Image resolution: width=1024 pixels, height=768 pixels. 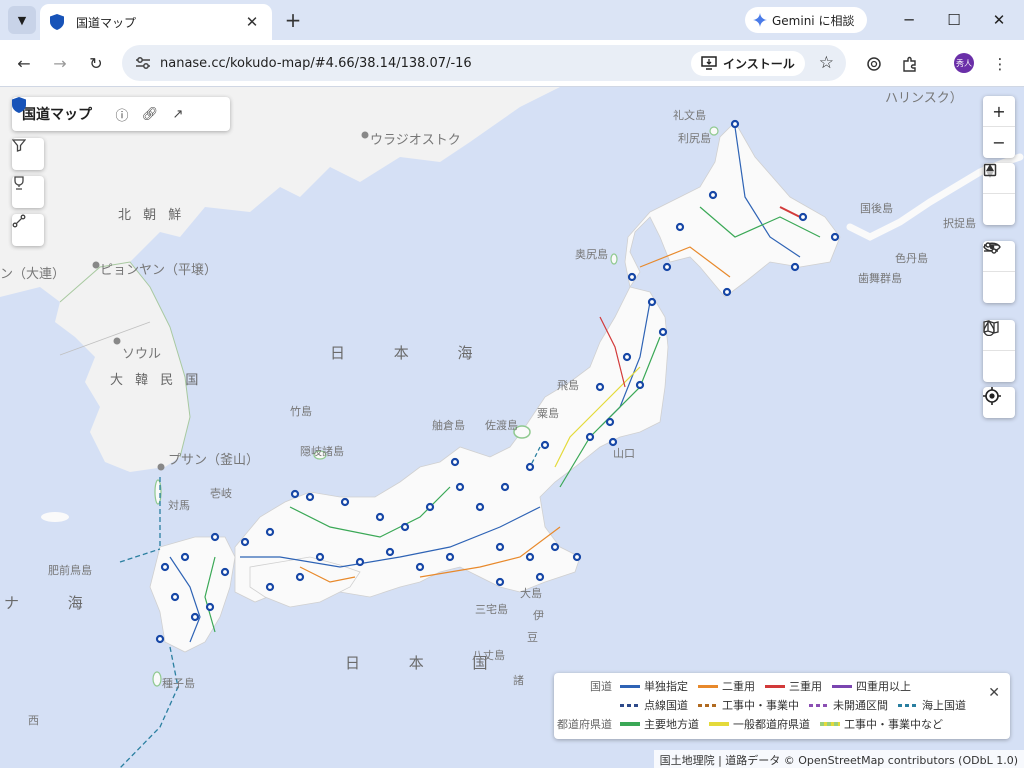 What do you see at coordinates (150, 114) in the screenshot?
I see `link-icon: 🔗︎` at bounding box center [150, 114].